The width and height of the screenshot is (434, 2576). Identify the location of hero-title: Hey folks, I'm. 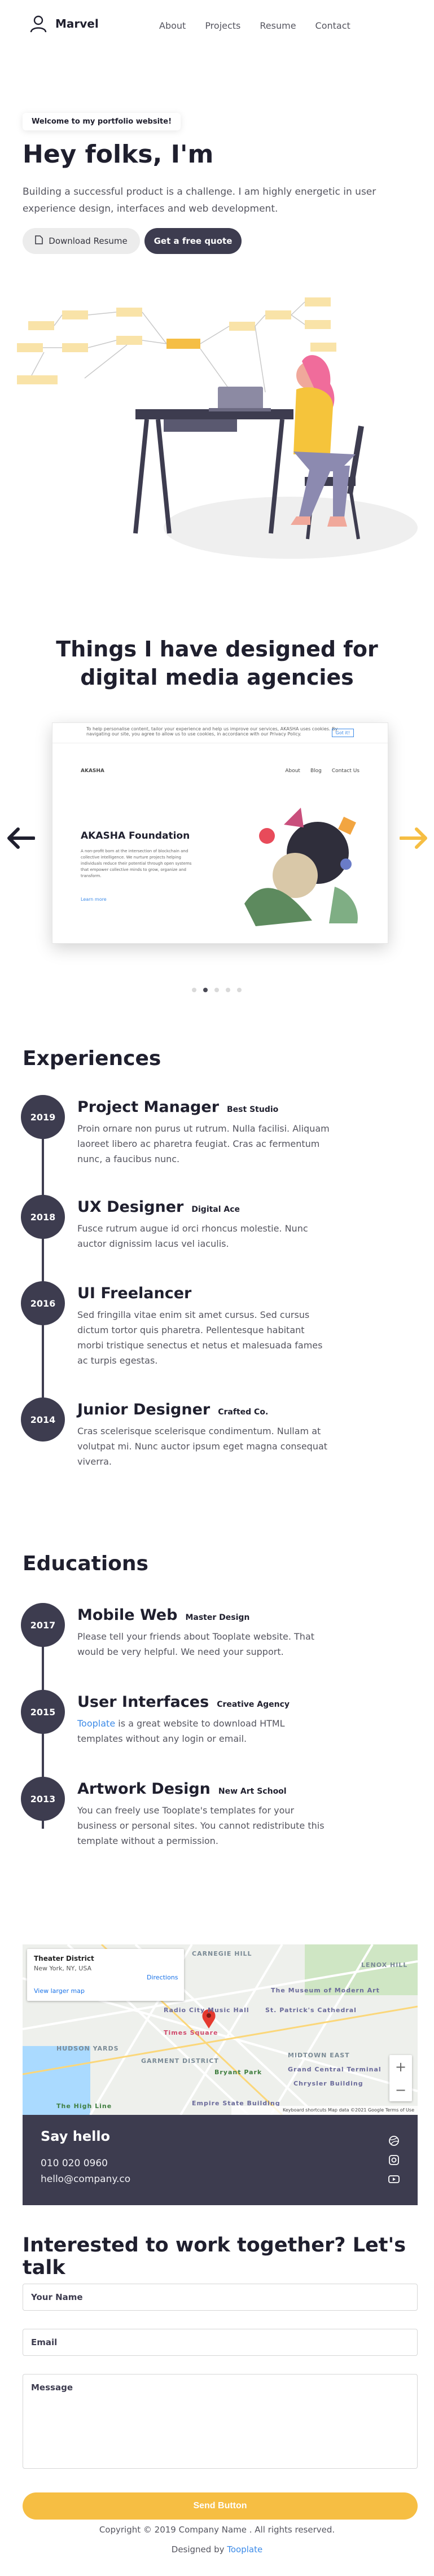
(118, 154).